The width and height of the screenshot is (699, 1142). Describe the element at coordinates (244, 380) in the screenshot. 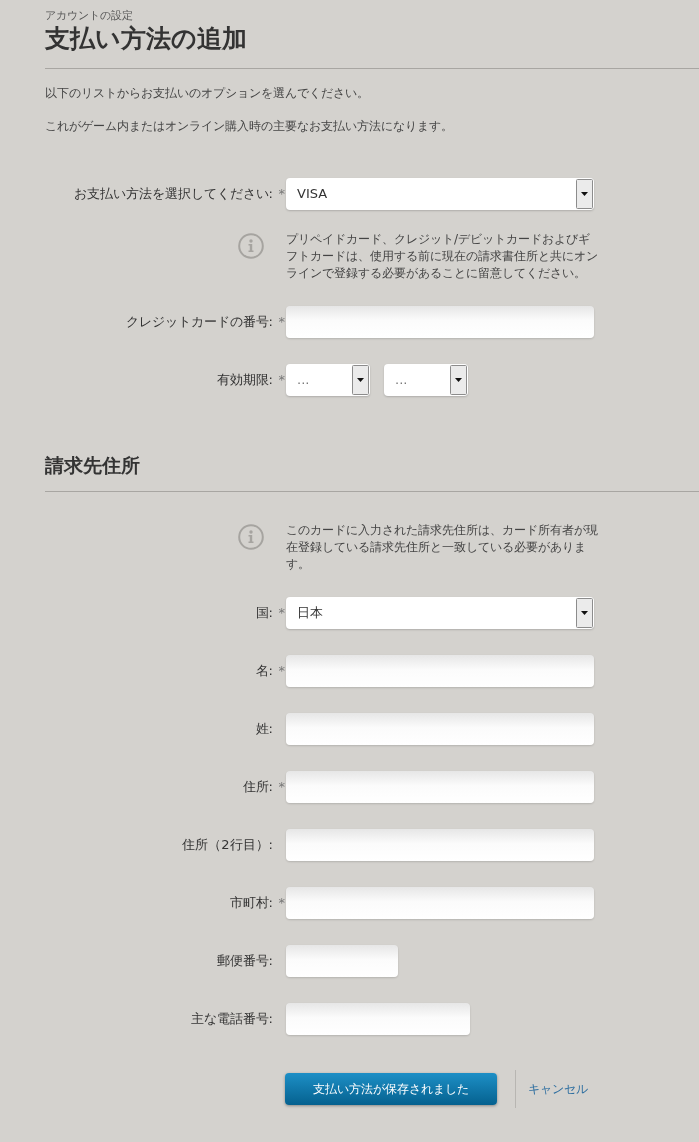

I see `field-label: 有効期限:` at that location.